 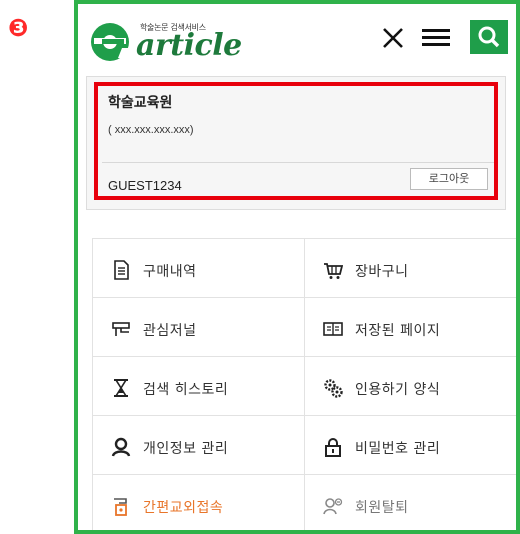 What do you see at coordinates (398, 390) in the screenshot?
I see `menu-item-label: 인용하기 양식` at bounding box center [398, 390].